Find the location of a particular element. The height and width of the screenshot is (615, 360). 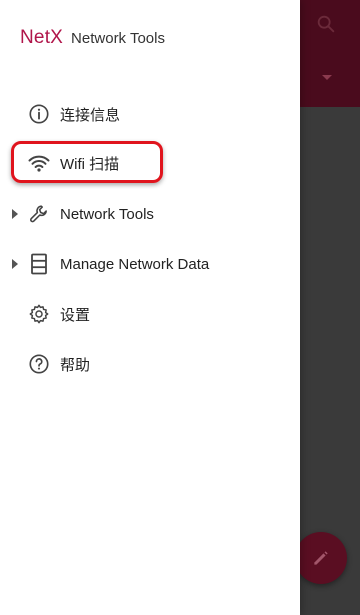

nav-item-wifi-scan: Wifi 扫描 is located at coordinates (150, 163).